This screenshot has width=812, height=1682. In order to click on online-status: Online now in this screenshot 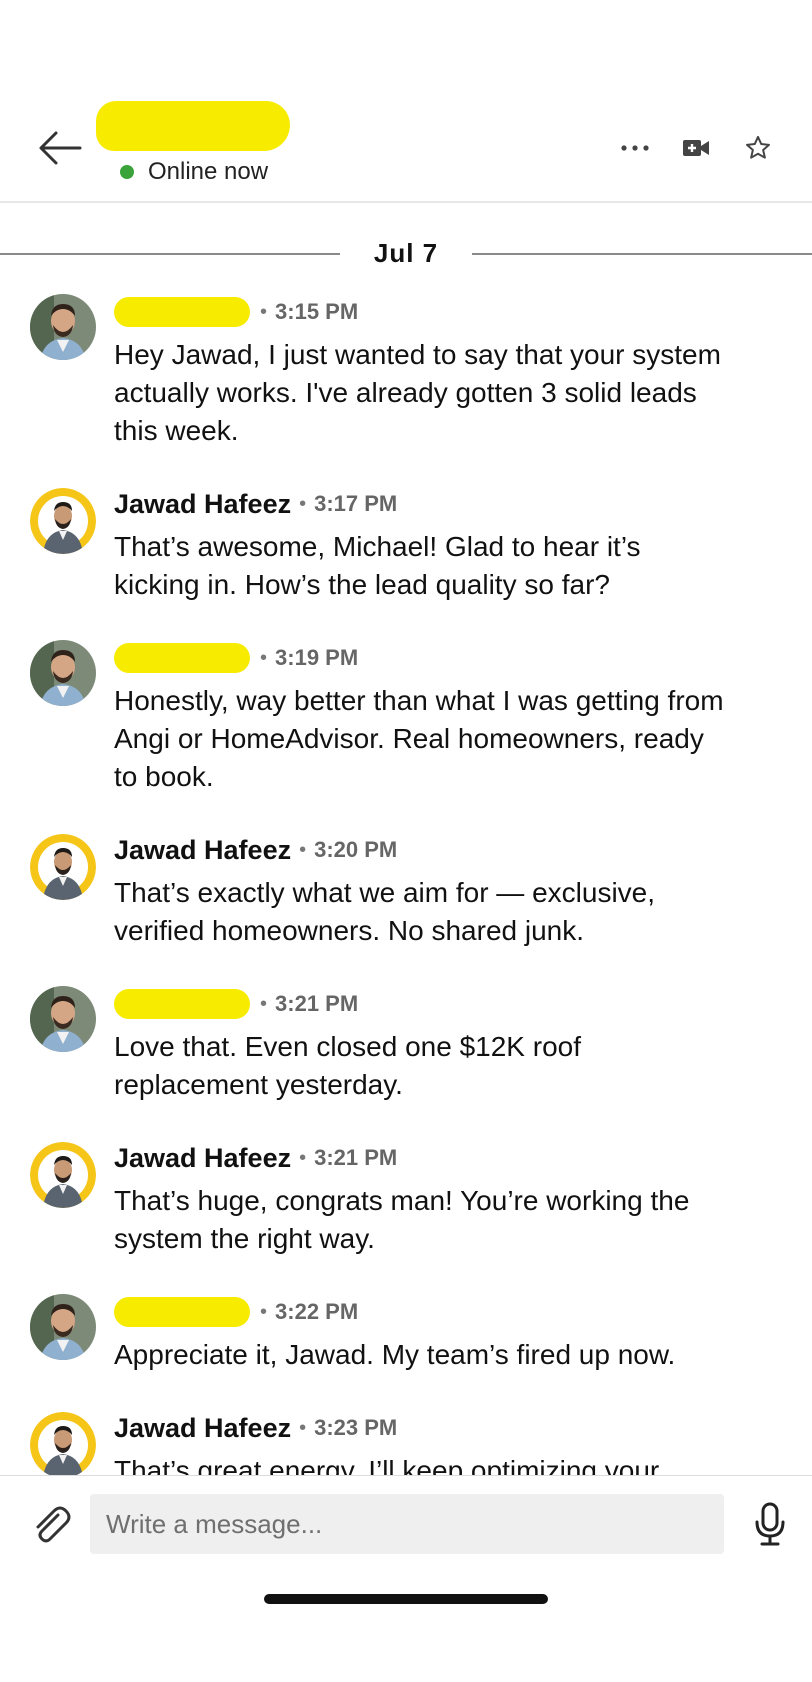, I will do `click(194, 172)`.